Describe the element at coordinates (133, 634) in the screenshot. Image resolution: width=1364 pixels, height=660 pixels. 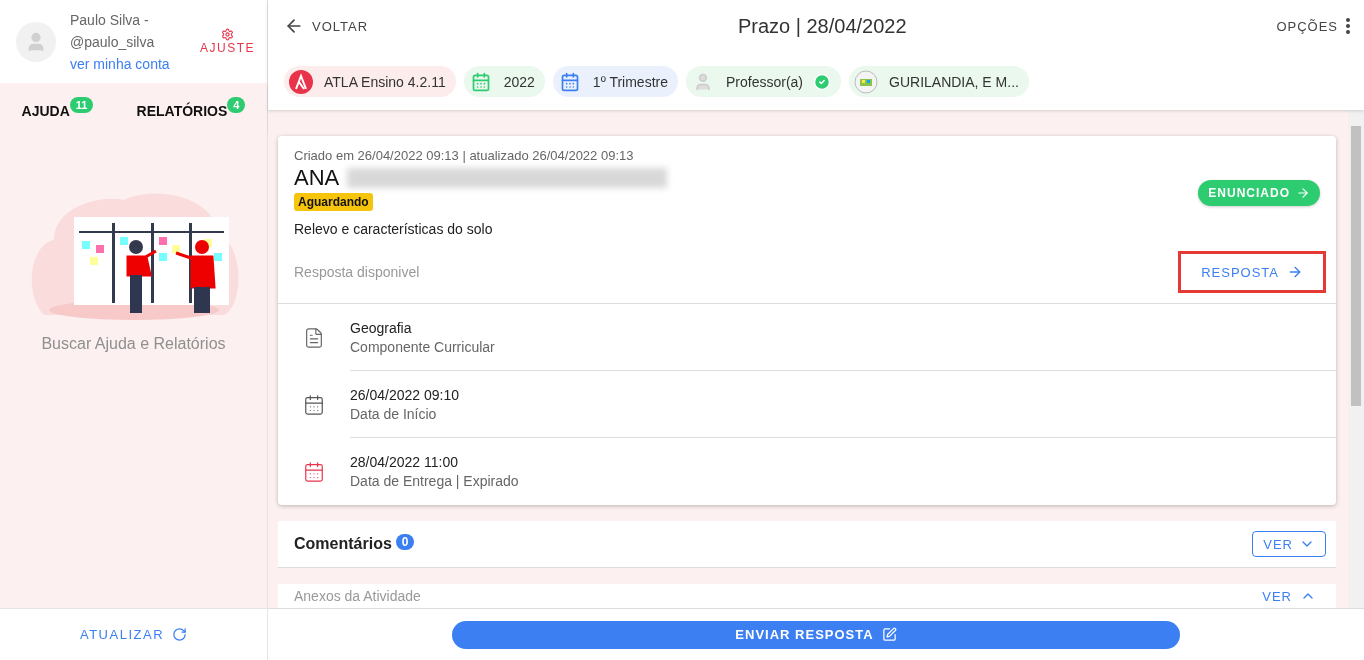
I see `refresh-button: ATUALIZAR` at that location.